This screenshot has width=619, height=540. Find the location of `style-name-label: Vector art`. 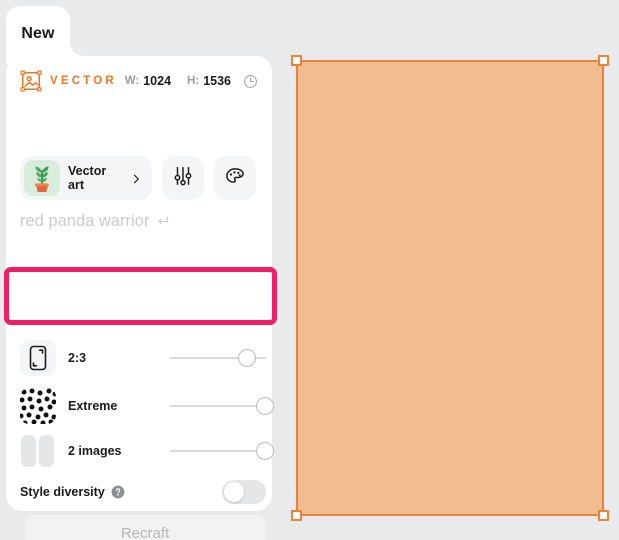

style-name-label: Vector art is located at coordinates (87, 178).